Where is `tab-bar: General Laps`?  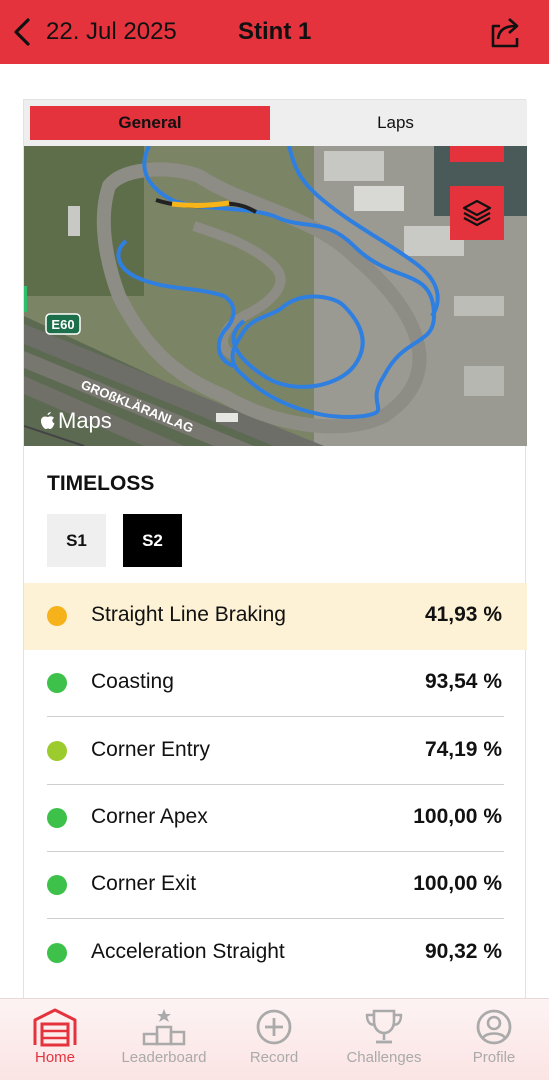
tab-bar: General Laps is located at coordinates (275, 123).